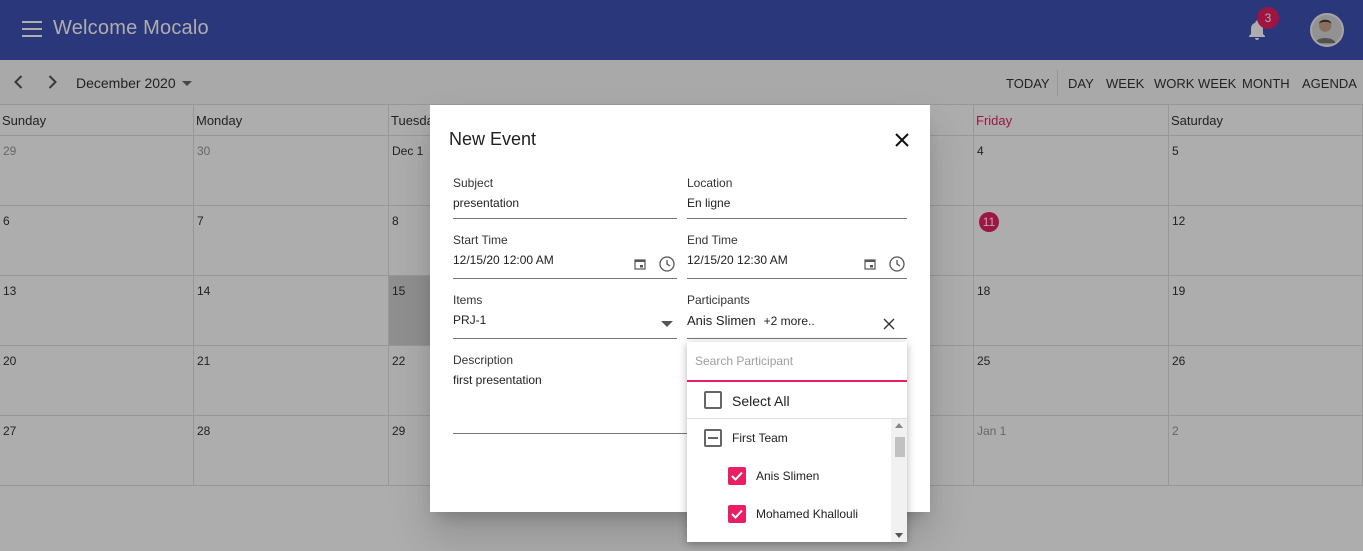 The width and height of the screenshot is (1363, 551). What do you see at coordinates (473, 183) in the screenshot?
I see `subject-label: Subject` at bounding box center [473, 183].